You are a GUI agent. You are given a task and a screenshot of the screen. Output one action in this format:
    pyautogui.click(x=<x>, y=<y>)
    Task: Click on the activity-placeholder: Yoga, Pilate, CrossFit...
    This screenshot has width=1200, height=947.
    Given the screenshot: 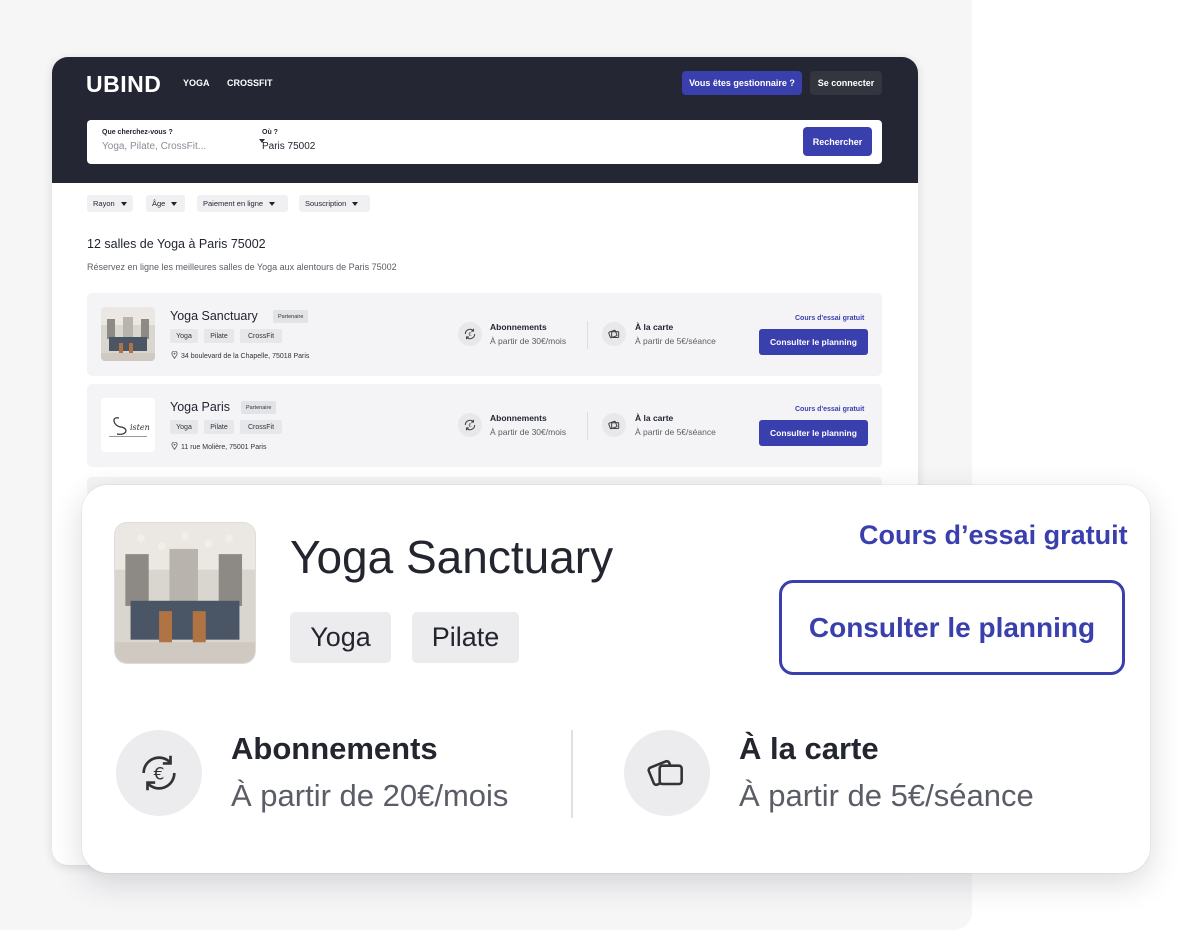 What is the action you would take?
    pyautogui.click(x=154, y=146)
    